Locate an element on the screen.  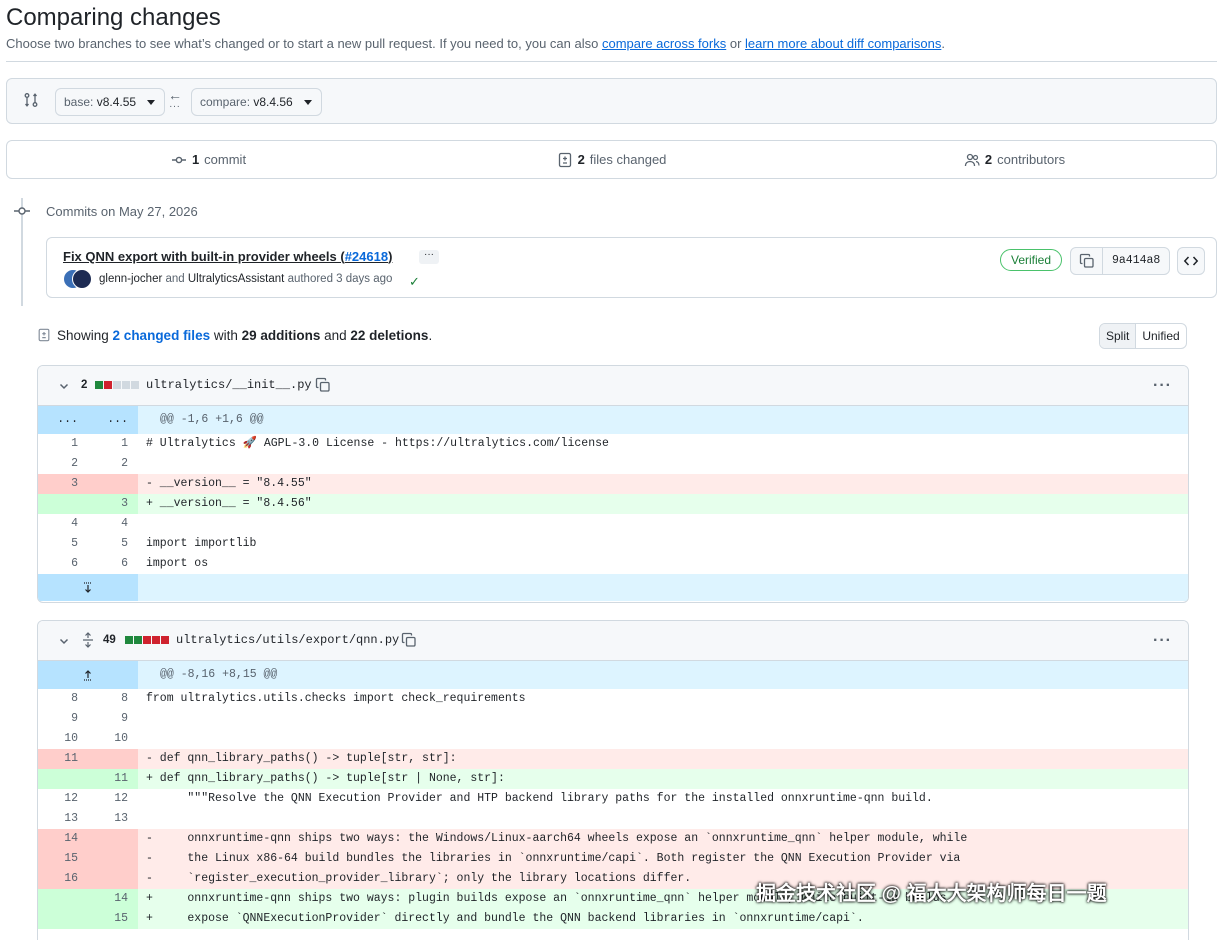
commits-stat: 1 commit is located at coordinates (208, 159).